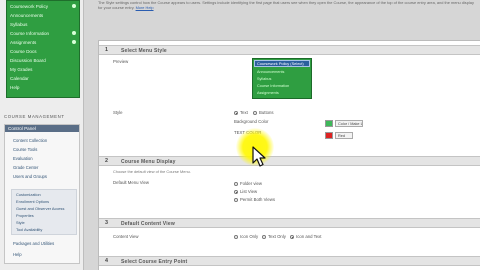 The image size is (480, 270). Describe the element at coordinates (106, 223) in the screenshot. I see `step-number: 3` at that location.